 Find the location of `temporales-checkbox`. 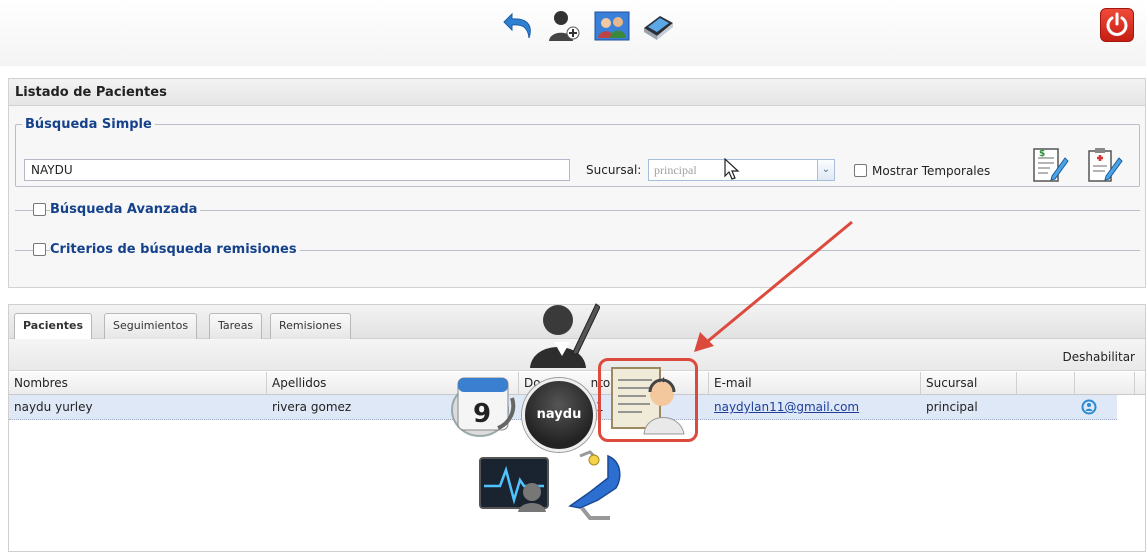

temporales-checkbox is located at coordinates (860, 170).